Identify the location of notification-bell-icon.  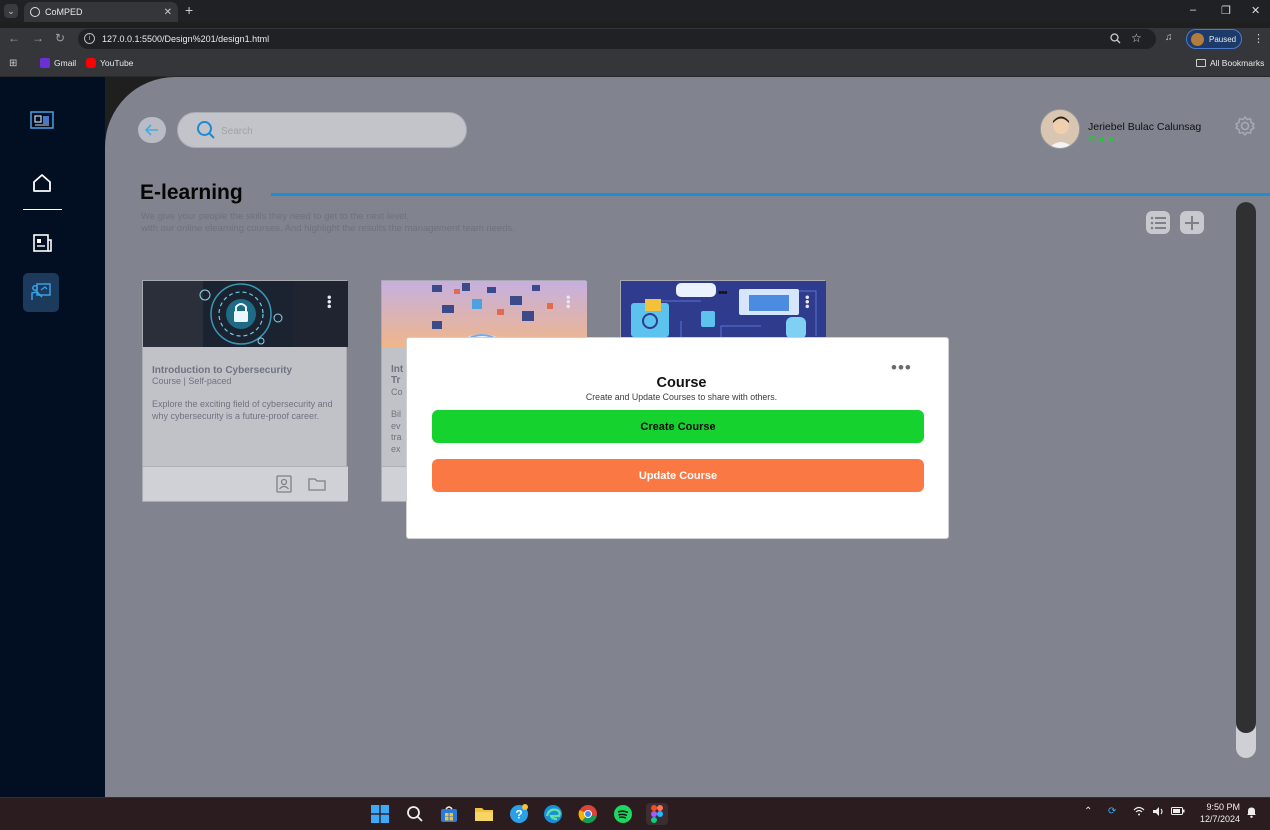
(1251, 813).